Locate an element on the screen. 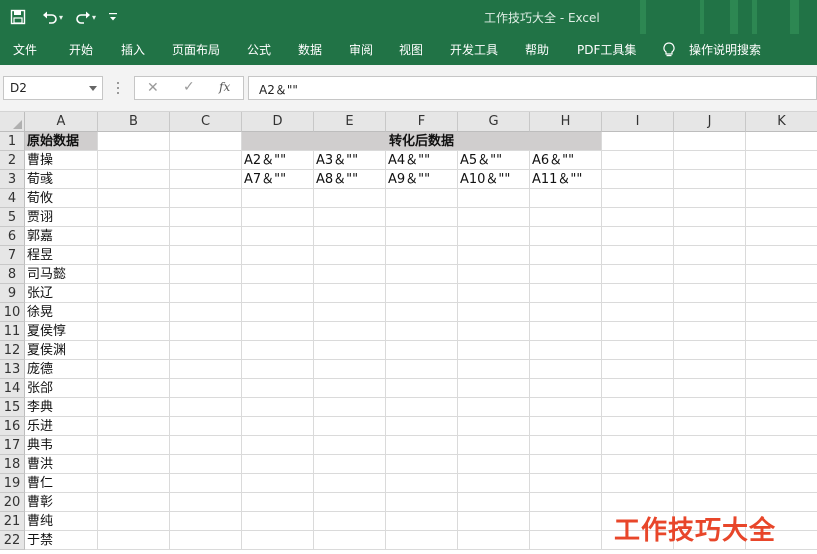  cell-d3: A7＆"" is located at coordinates (278, 179).